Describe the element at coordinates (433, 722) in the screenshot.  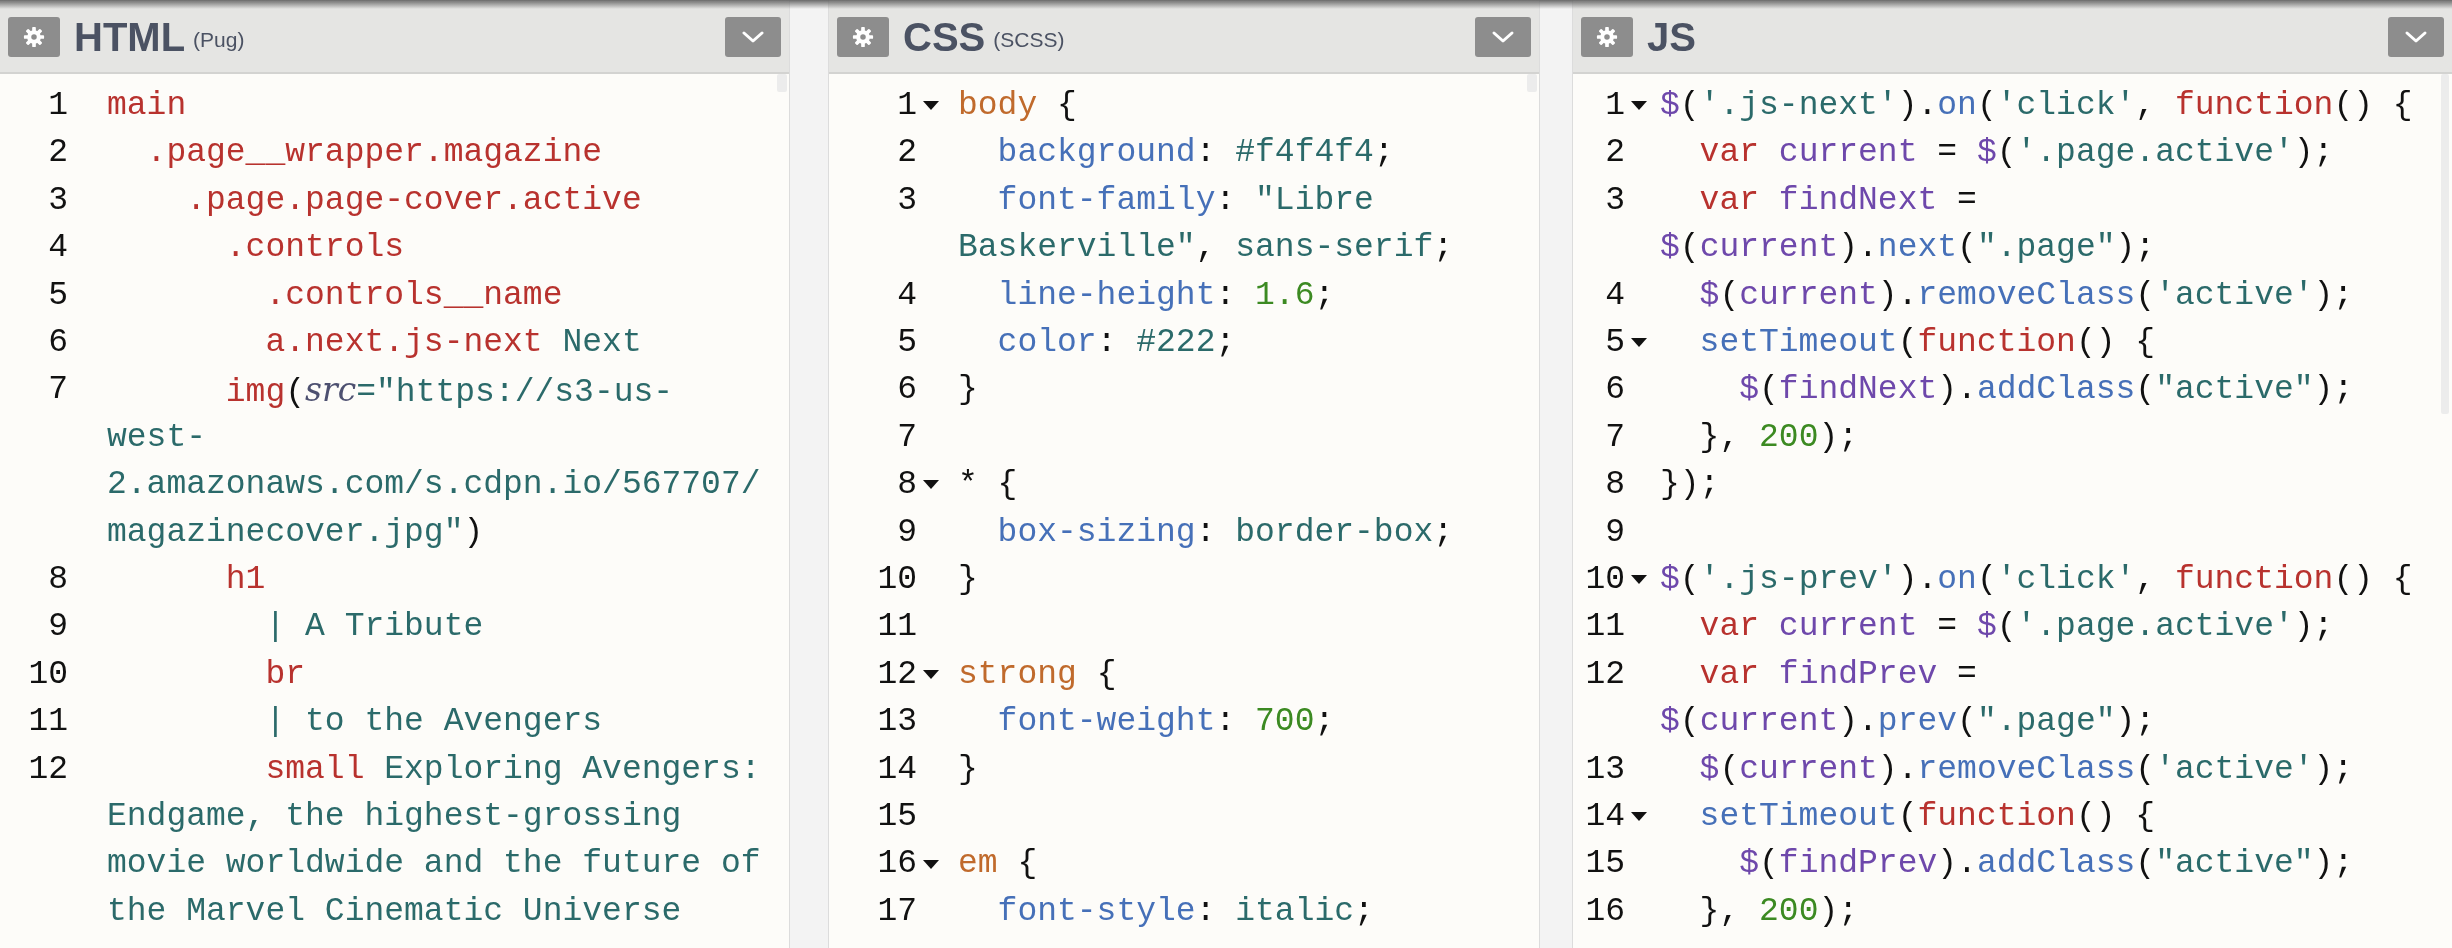
I see `code-line: | to the Avengers` at that location.